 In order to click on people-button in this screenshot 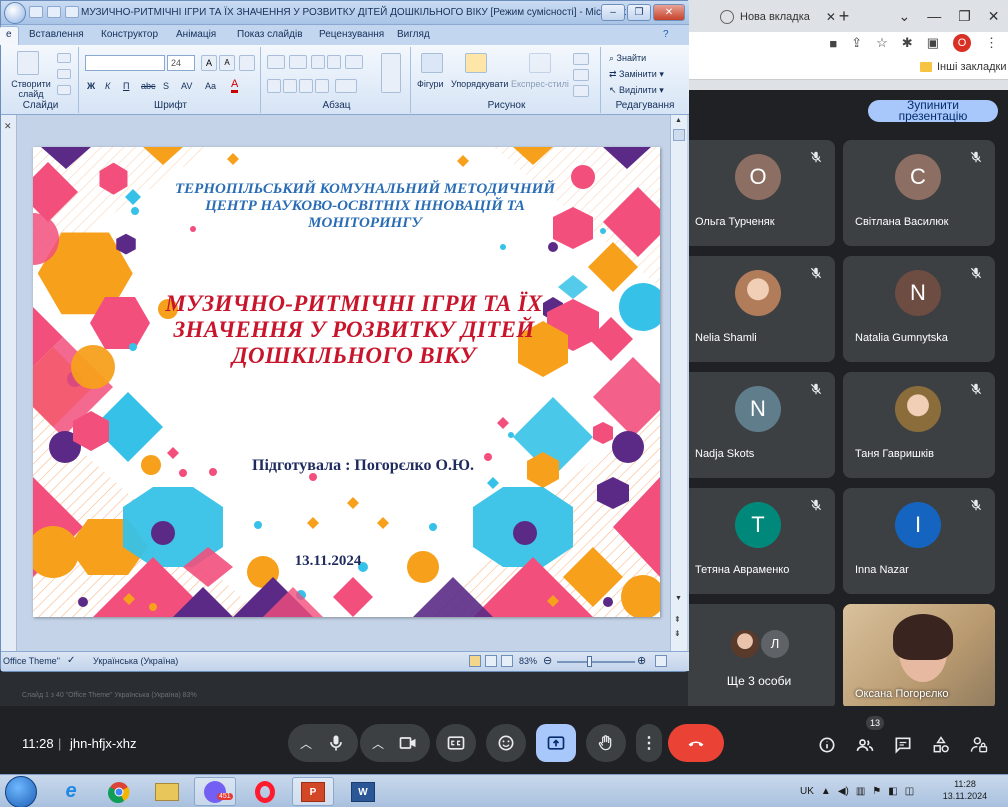, I will do `click(865, 745)`.